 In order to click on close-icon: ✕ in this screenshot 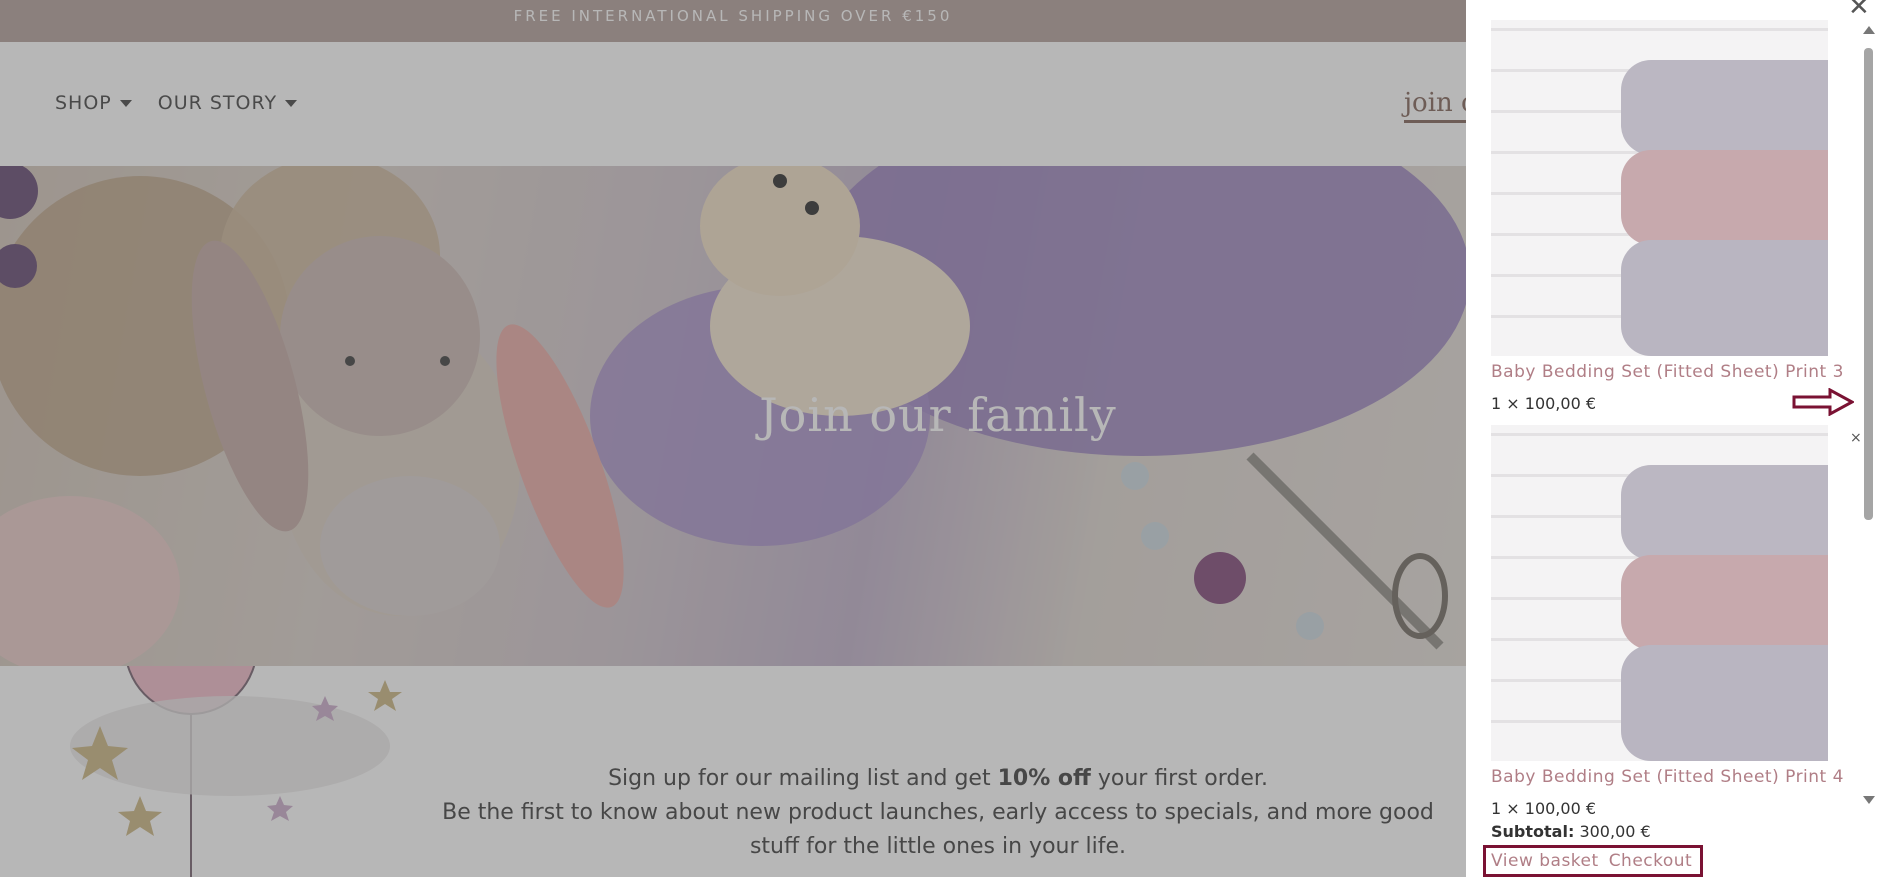, I will do `click(1859, 10)`.